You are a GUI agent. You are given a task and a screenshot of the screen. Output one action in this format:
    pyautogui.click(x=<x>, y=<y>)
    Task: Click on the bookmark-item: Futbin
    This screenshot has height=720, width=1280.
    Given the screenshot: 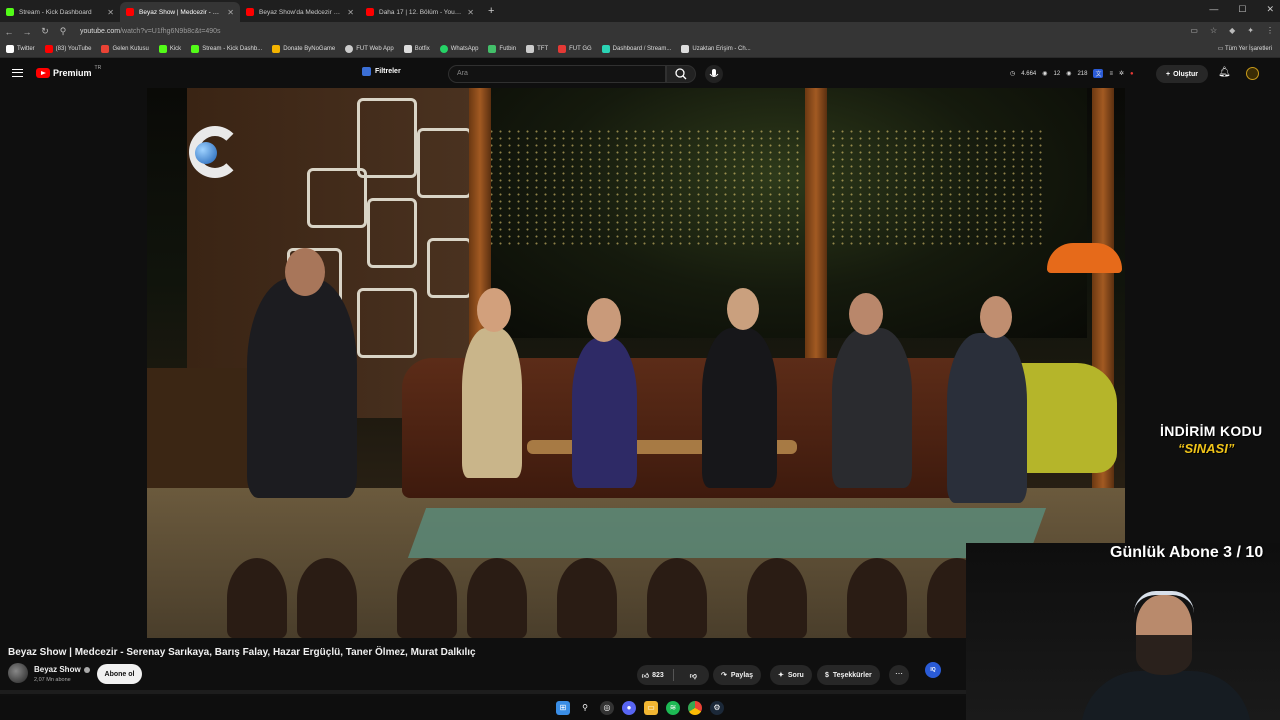 What is the action you would take?
    pyautogui.click(x=502, y=49)
    